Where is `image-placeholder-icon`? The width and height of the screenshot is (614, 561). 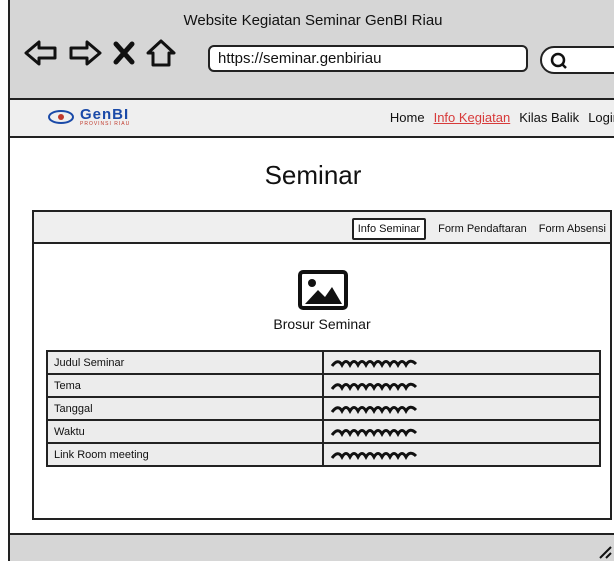
image-placeholder-icon is located at coordinates (323, 290).